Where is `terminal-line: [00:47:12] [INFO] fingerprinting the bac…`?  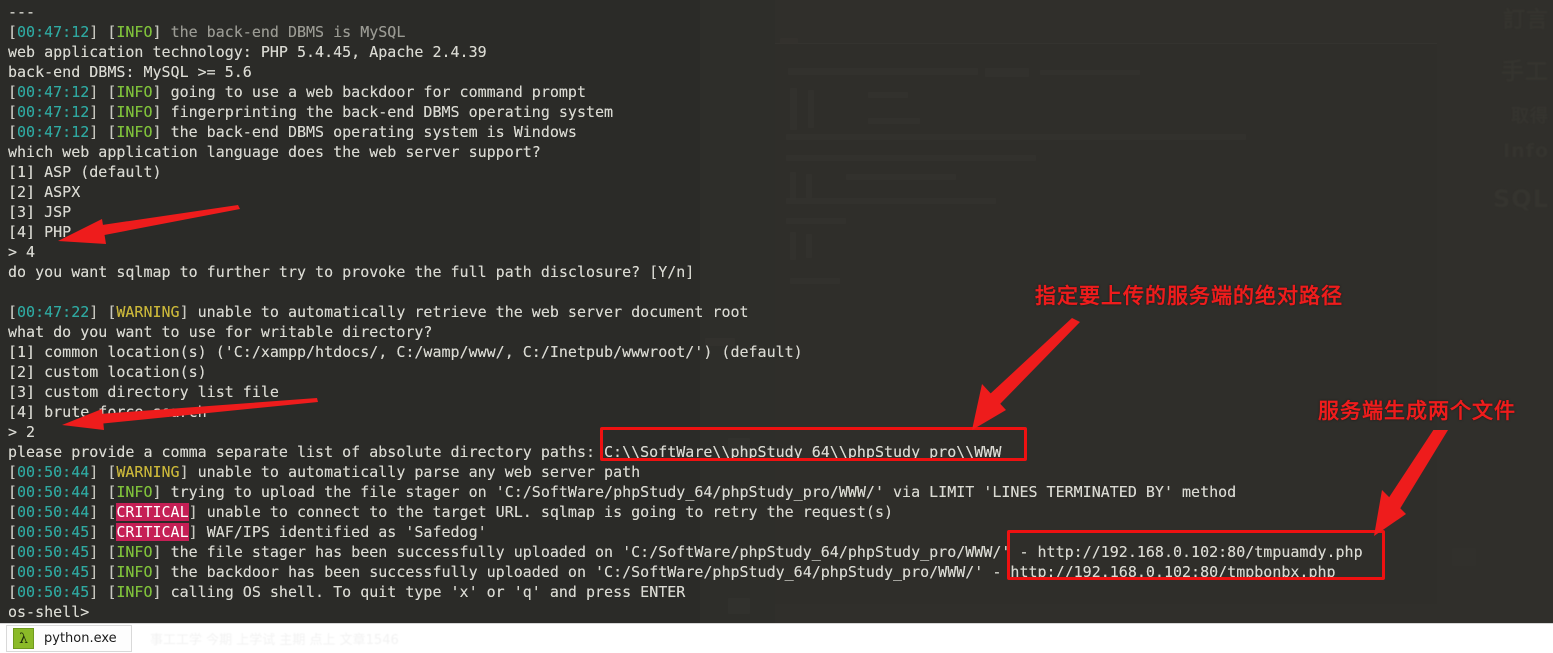
terminal-line: [00:47:12] [INFO] fingerprinting the bac… is located at coordinates (311, 112).